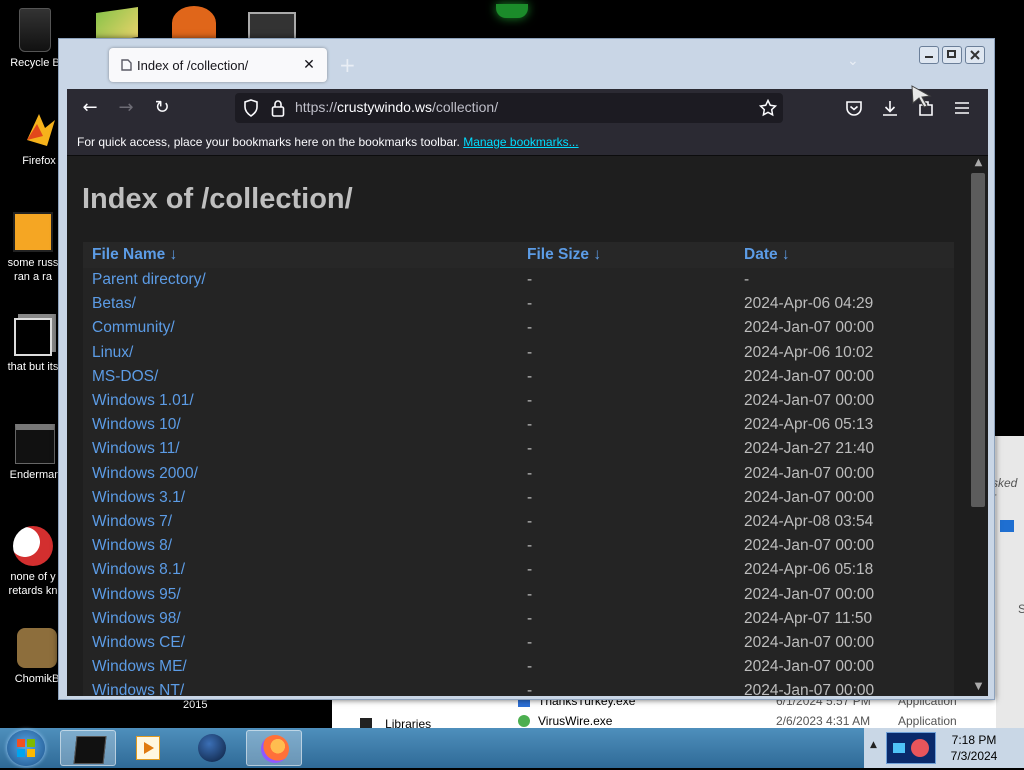 The image size is (1024, 770). What do you see at coordinates (126, 108) in the screenshot?
I see `forward-button: →` at bounding box center [126, 108].